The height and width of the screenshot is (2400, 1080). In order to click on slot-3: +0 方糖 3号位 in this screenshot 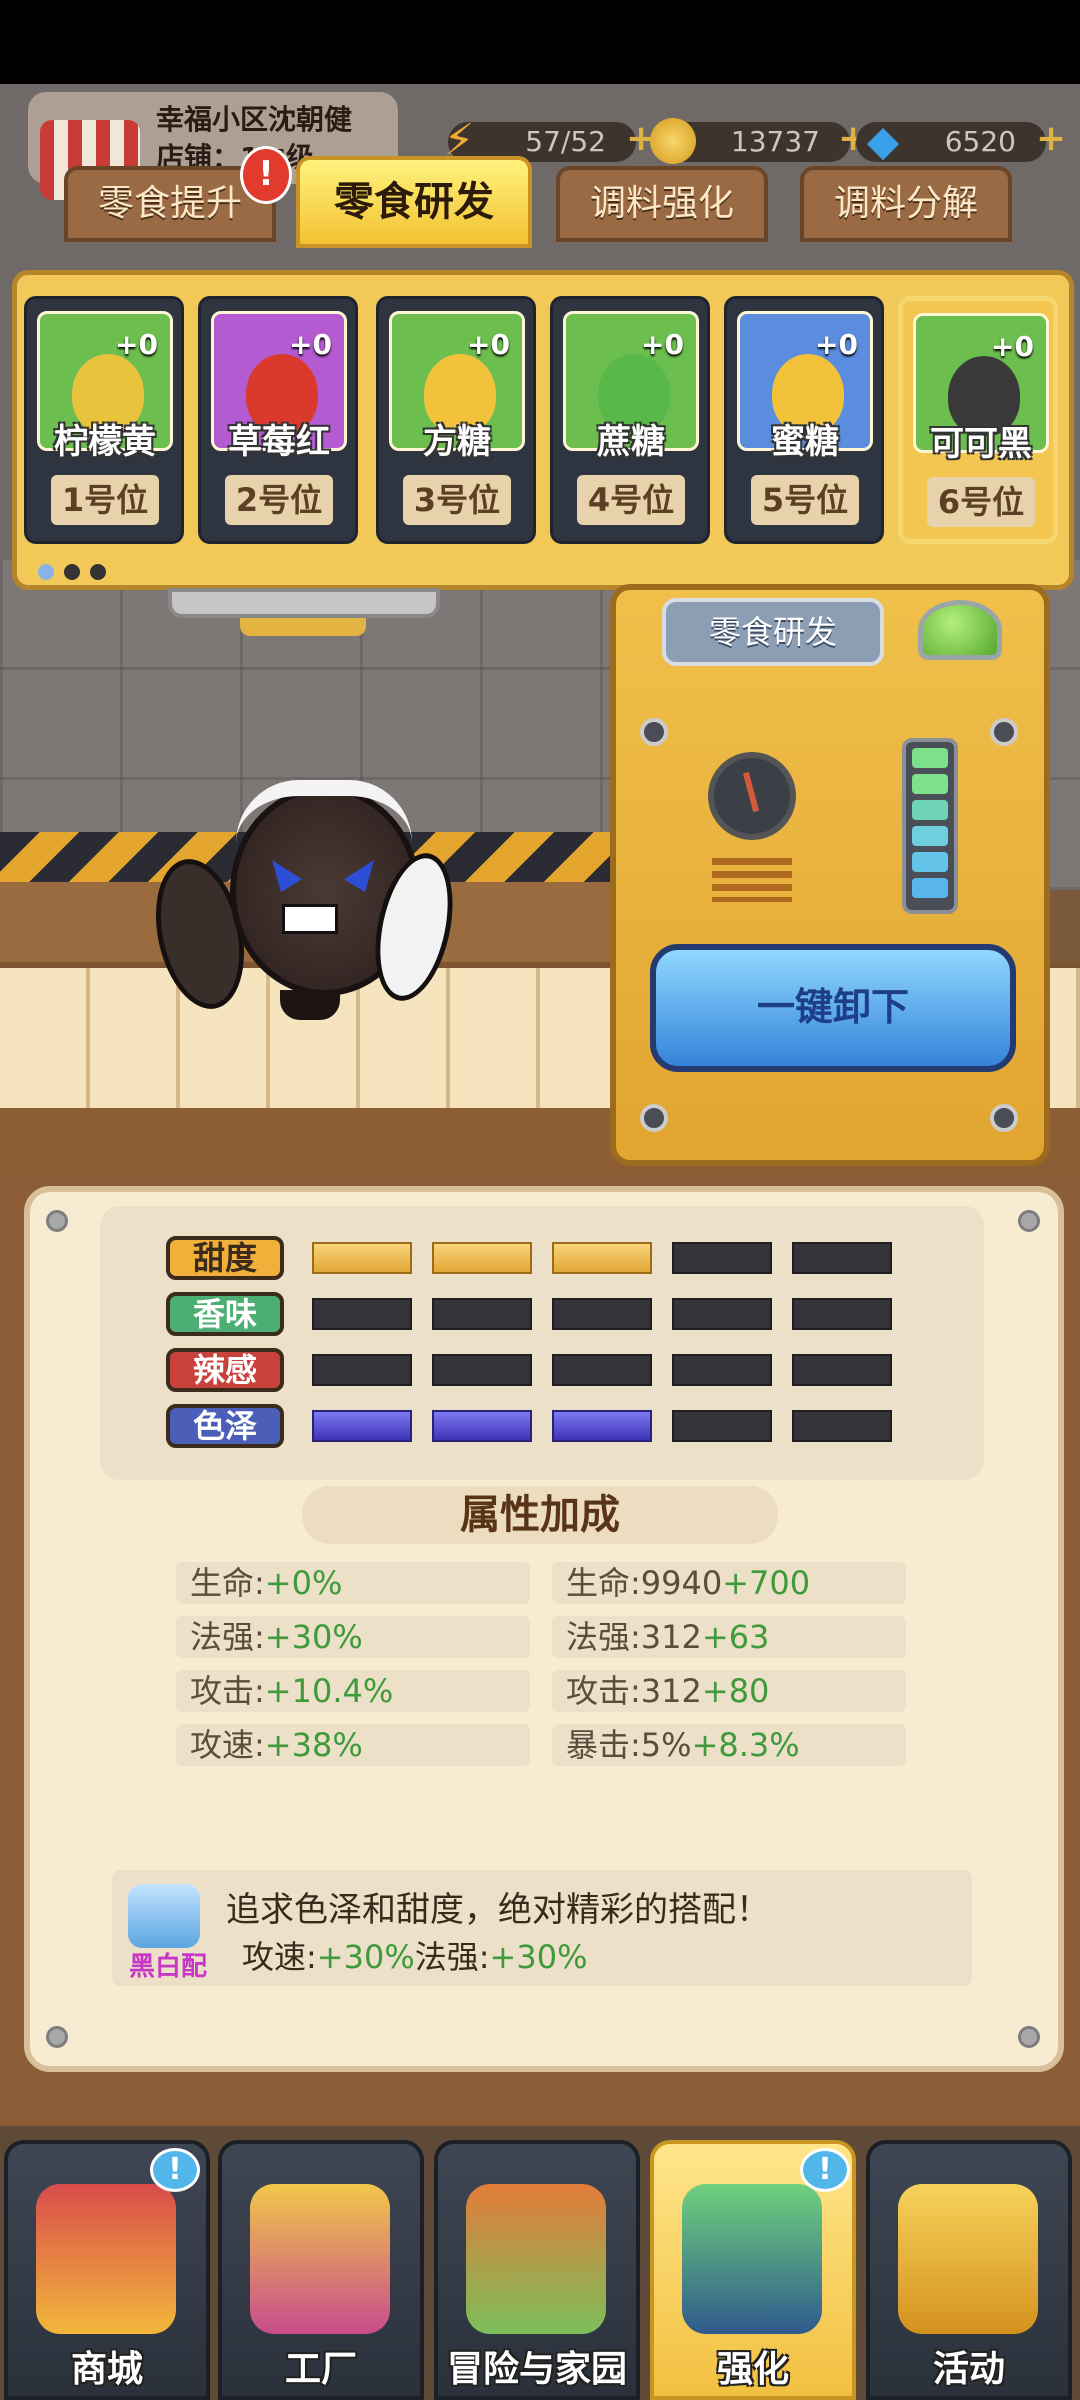, I will do `click(456, 420)`.